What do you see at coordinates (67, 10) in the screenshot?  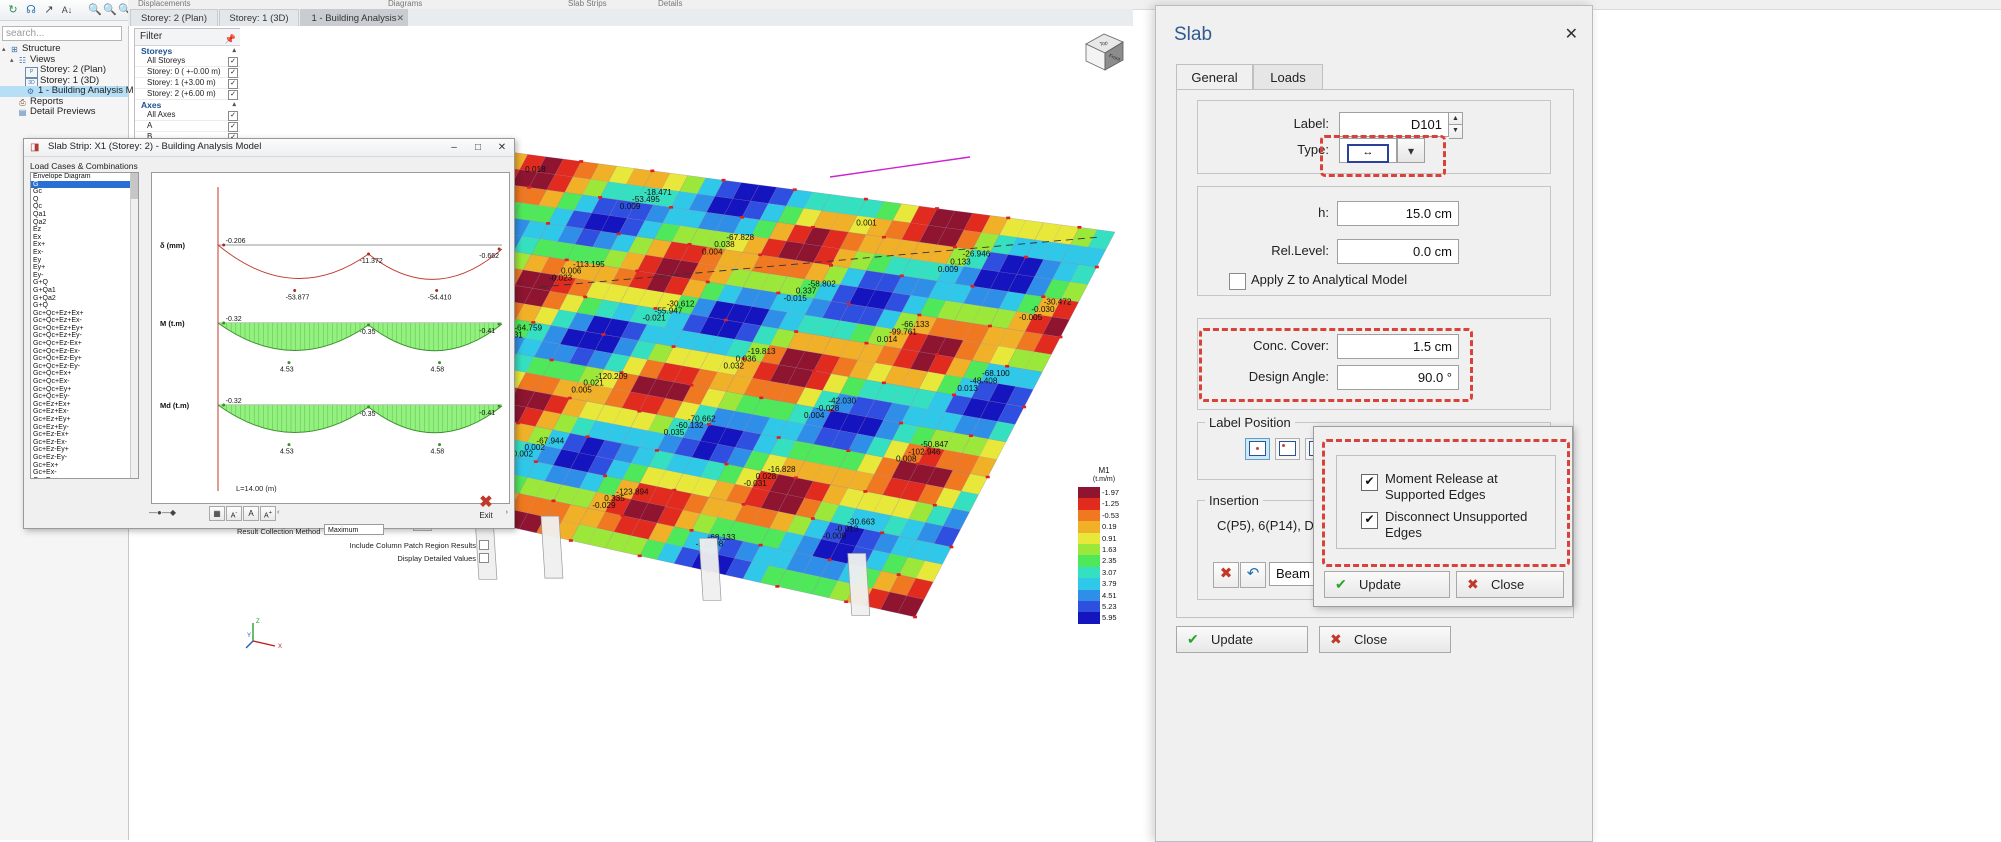 I see `sort-az-icon: A↓` at bounding box center [67, 10].